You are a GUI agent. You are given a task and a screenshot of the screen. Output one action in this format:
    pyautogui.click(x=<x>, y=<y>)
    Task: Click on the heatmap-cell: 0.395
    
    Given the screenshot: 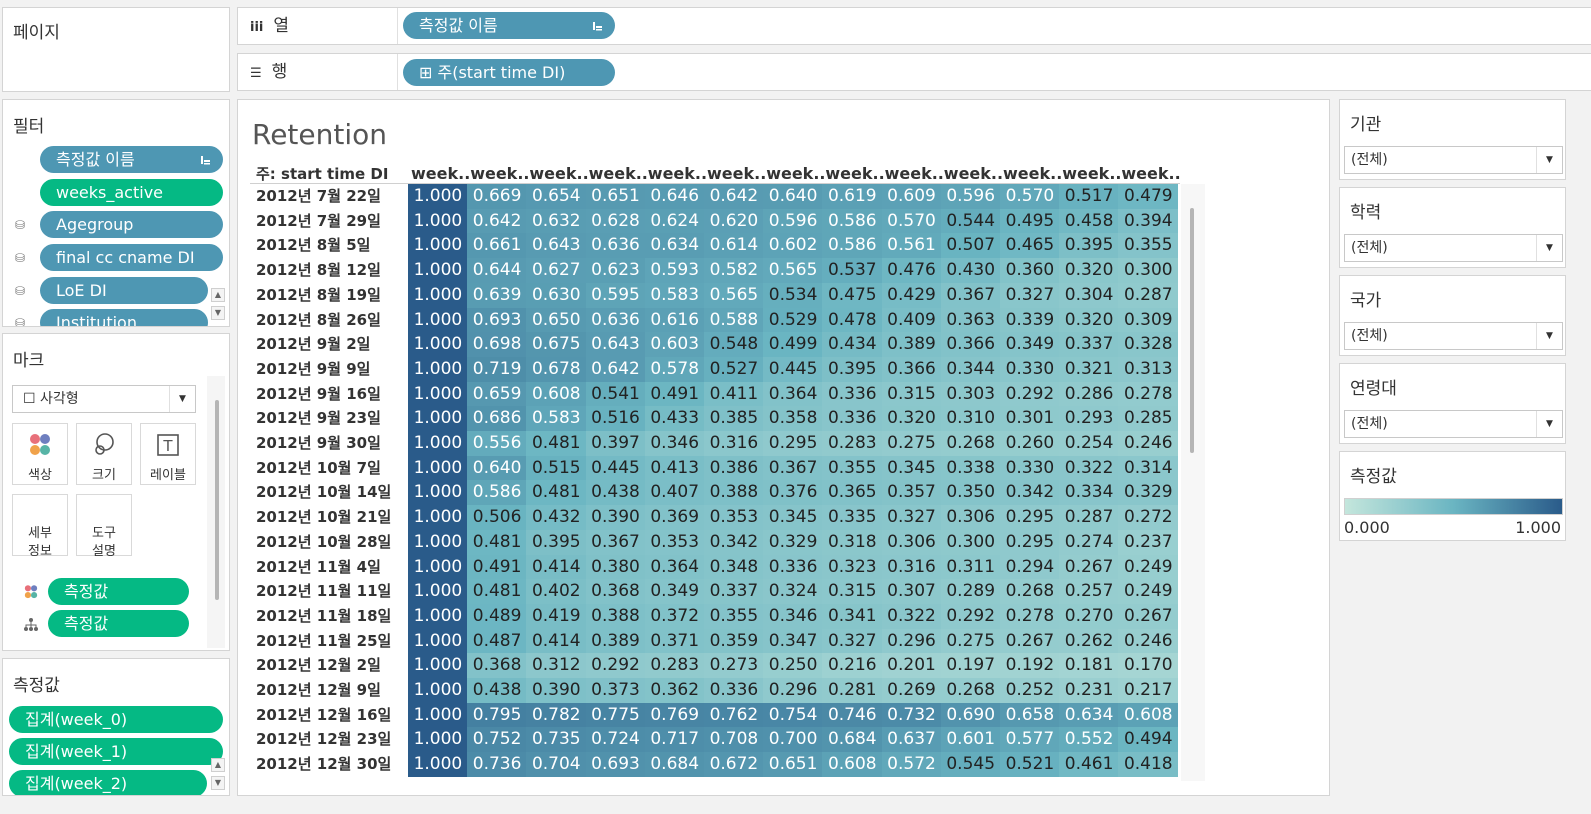 What is the action you would take?
    pyautogui.click(x=1089, y=246)
    